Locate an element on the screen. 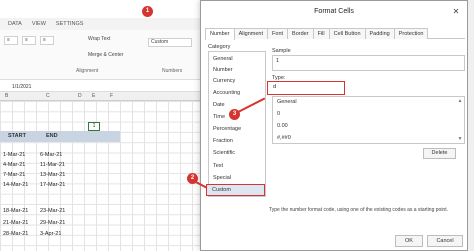  align-left-button: ≡ is located at coordinates (11, 40).